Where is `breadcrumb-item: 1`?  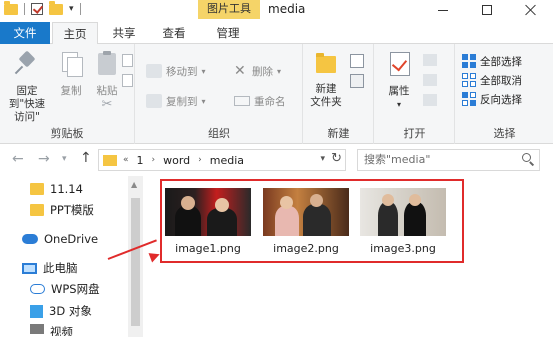 breadcrumb-item: 1 is located at coordinates (140, 160).